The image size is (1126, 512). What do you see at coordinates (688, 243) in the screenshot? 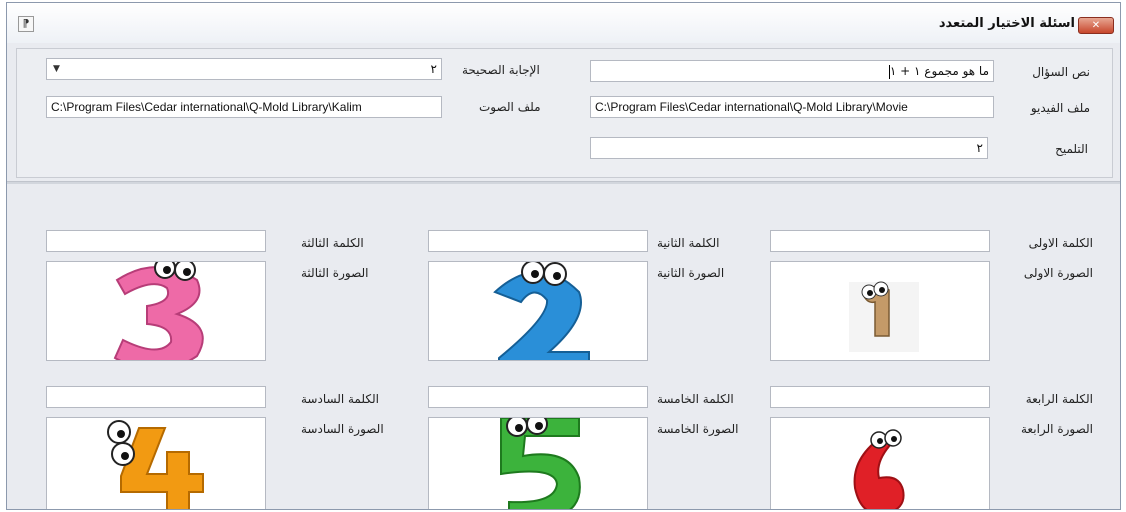
I see `word-label-2: الكلمة الثانية` at bounding box center [688, 243].